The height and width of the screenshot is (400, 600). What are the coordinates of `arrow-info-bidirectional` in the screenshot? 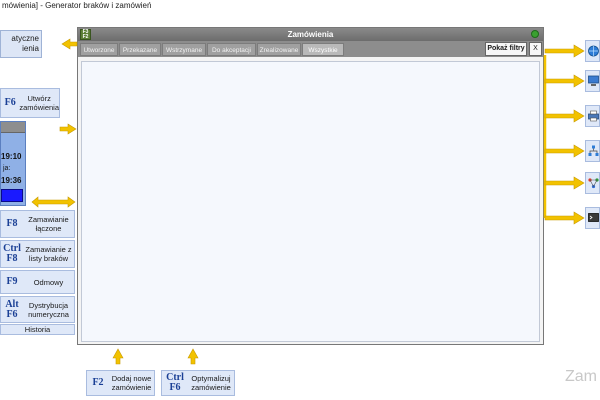 It's located at (53, 202).